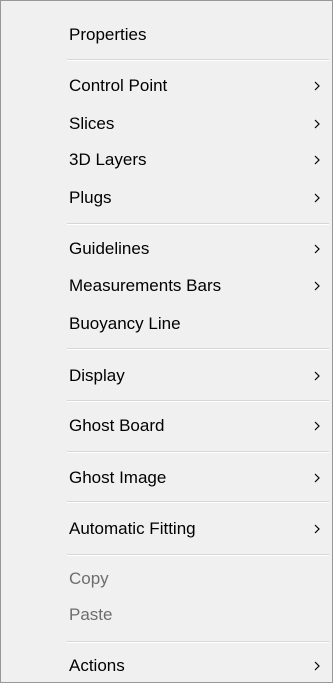  What do you see at coordinates (166, 615) in the screenshot?
I see `menu-item-paste: Paste` at bounding box center [166, 615].